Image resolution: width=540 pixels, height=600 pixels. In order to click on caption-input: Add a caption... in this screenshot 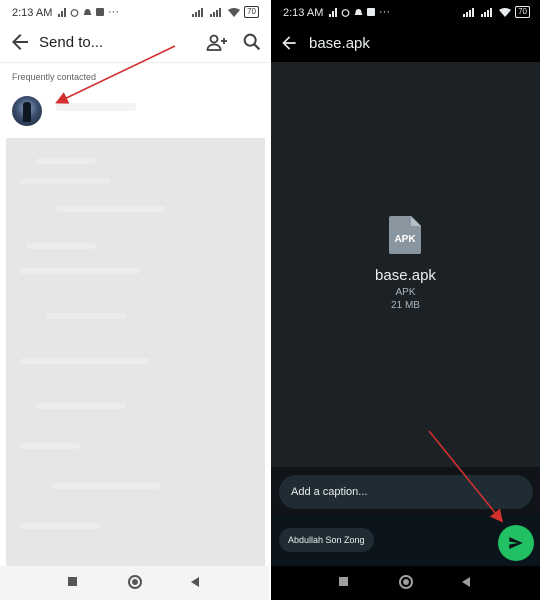, I will do `click(406, 492)`.